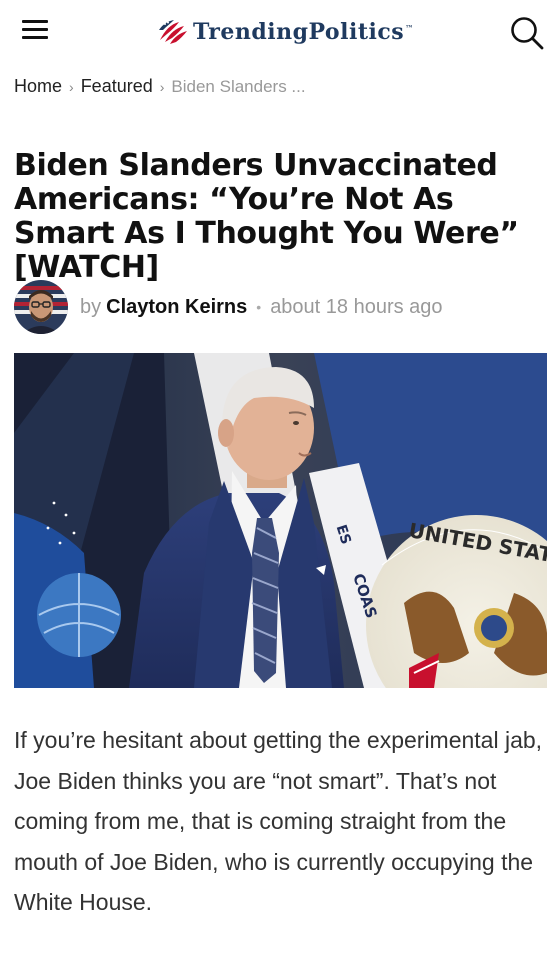 This screenshot has height=960, width=560. What do you see at coordinates (117, 86) in the screenshot?
I see `breadcrumb-featured: Featured` at bounding box center [117, 86].